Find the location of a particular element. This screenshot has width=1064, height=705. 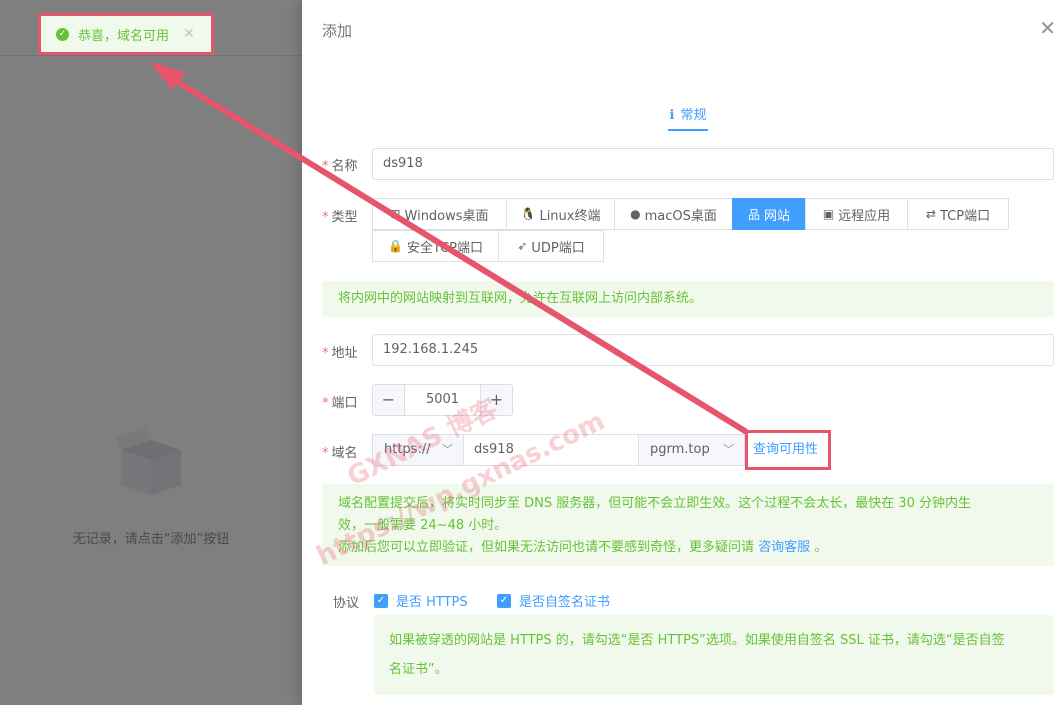

toast-message: 恭喜，域名可用 is located at coordinates (124, 36).